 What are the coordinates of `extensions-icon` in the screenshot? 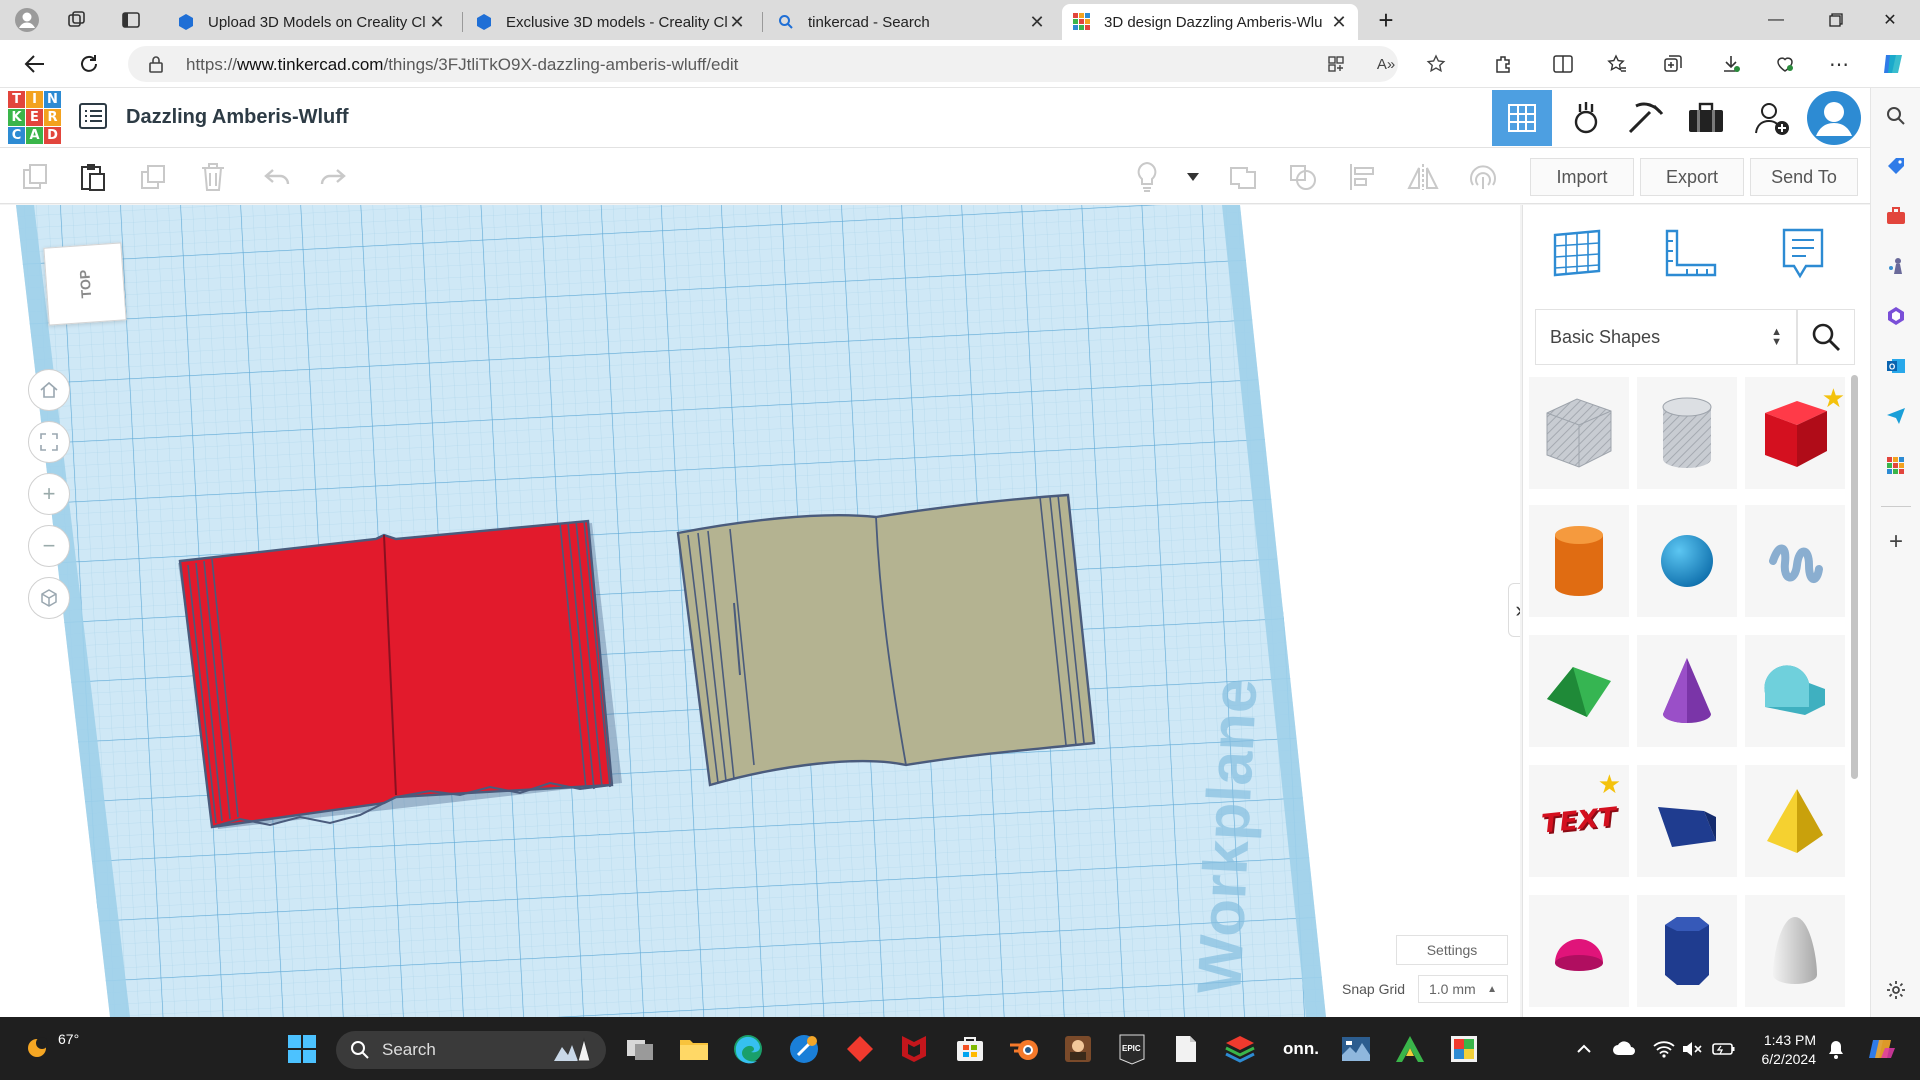 It's located at (1503, 64).